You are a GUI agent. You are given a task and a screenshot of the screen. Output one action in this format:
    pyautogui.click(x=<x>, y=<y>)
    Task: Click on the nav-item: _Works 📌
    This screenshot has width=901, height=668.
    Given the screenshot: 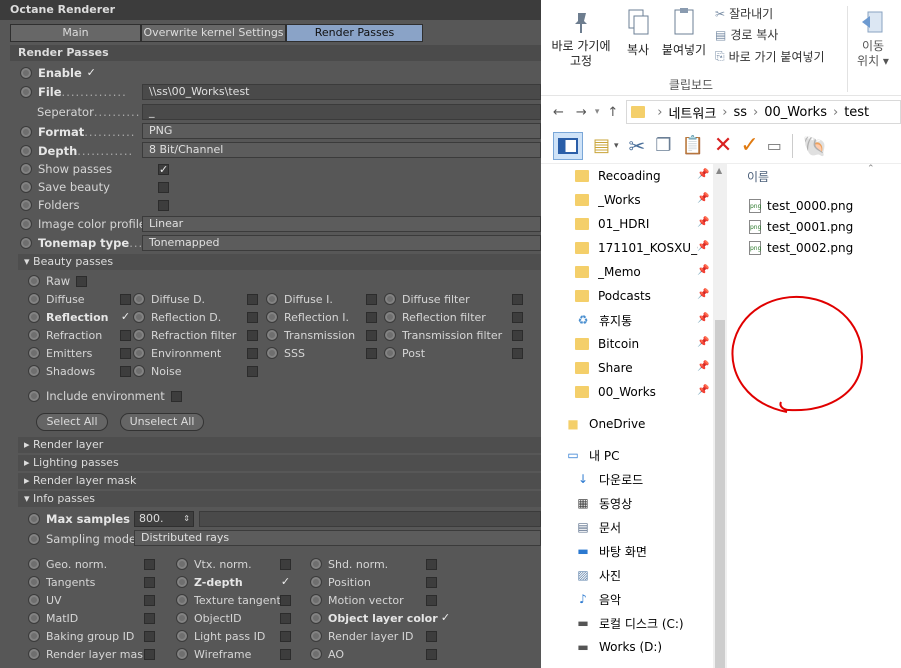 What is the action you would take?
    pyautogui.click(x=626, y=200)
    